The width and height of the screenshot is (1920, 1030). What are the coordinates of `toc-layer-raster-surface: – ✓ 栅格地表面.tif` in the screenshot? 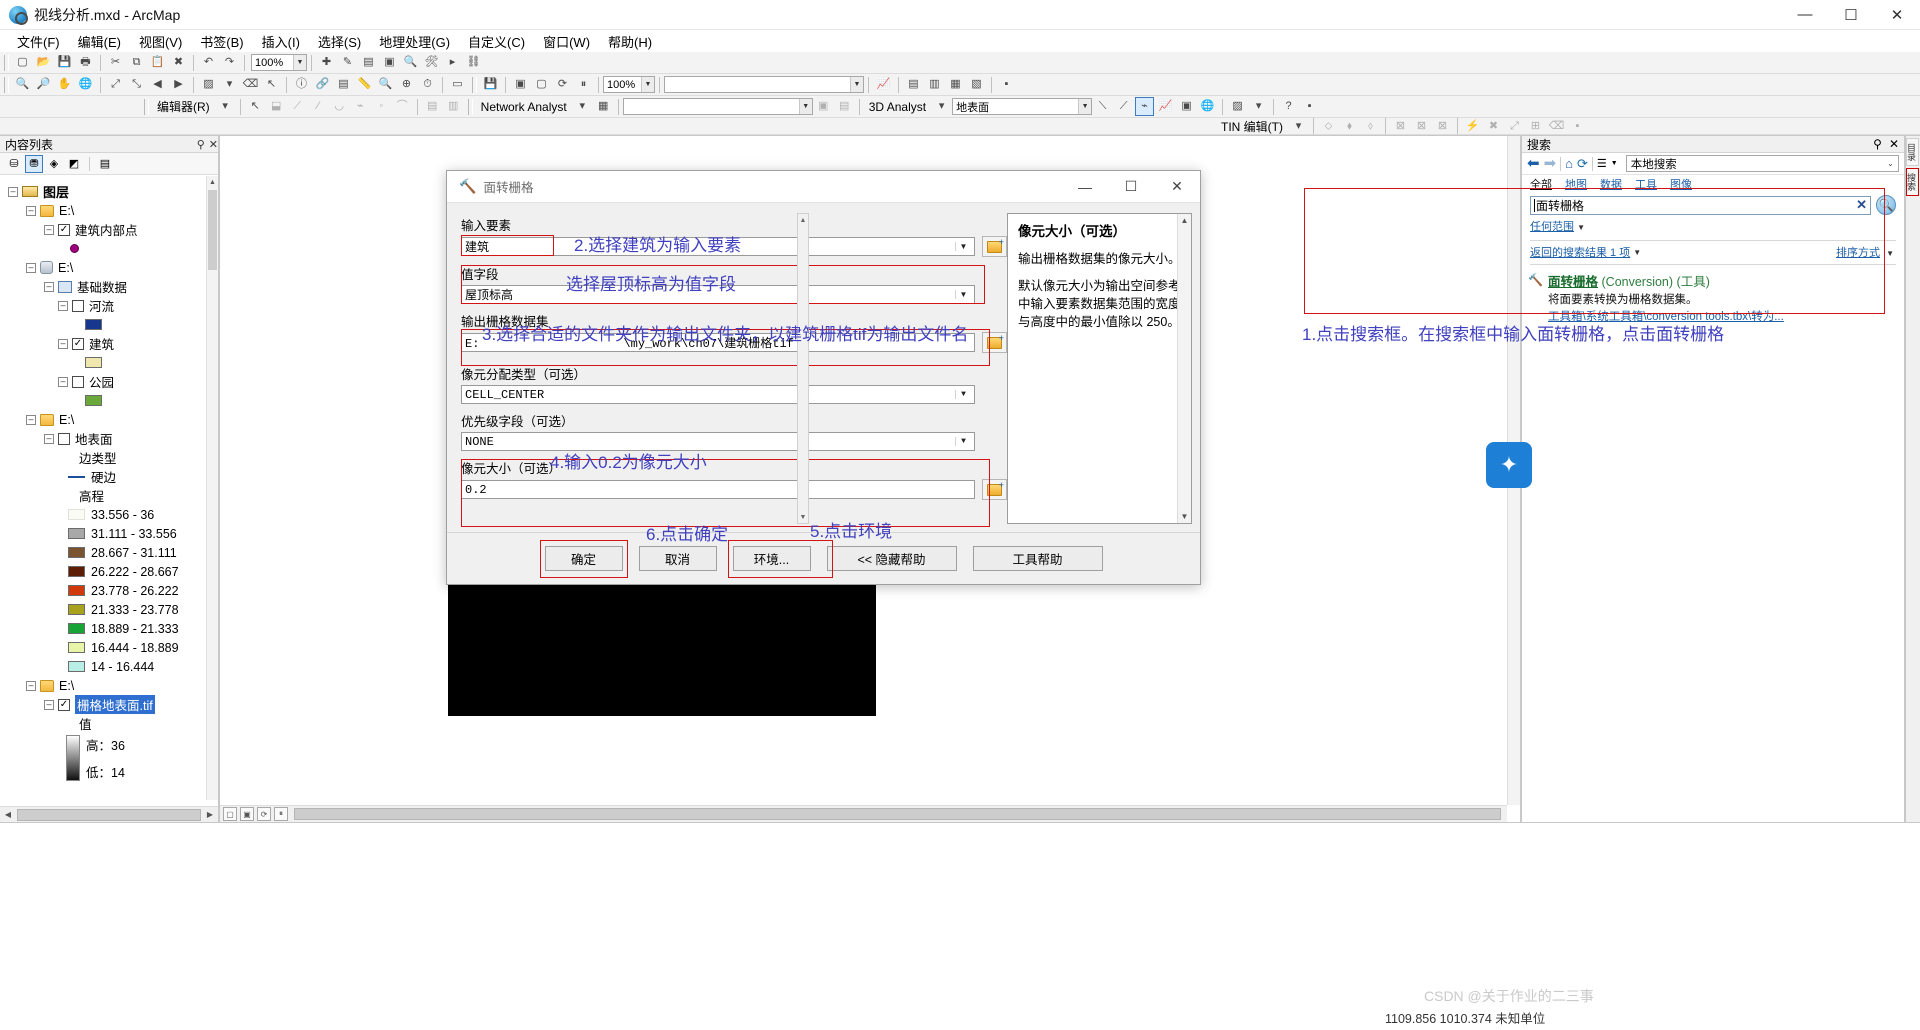 It's located at (106, 704).